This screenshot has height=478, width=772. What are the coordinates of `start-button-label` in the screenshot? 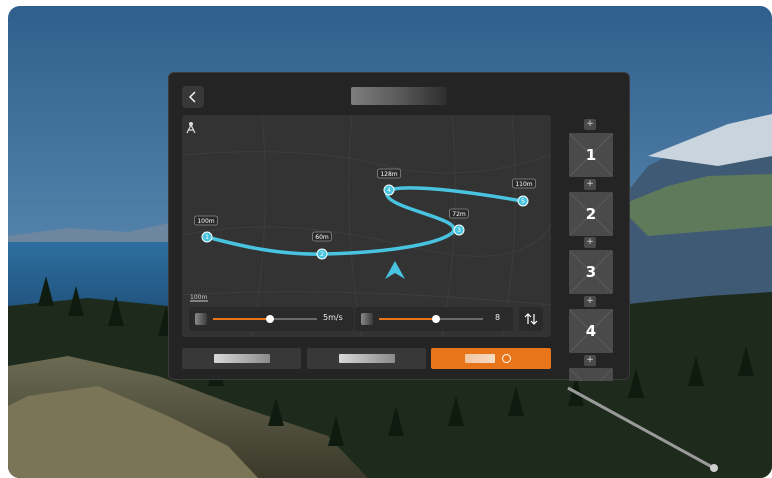 It's located at (480, 358).